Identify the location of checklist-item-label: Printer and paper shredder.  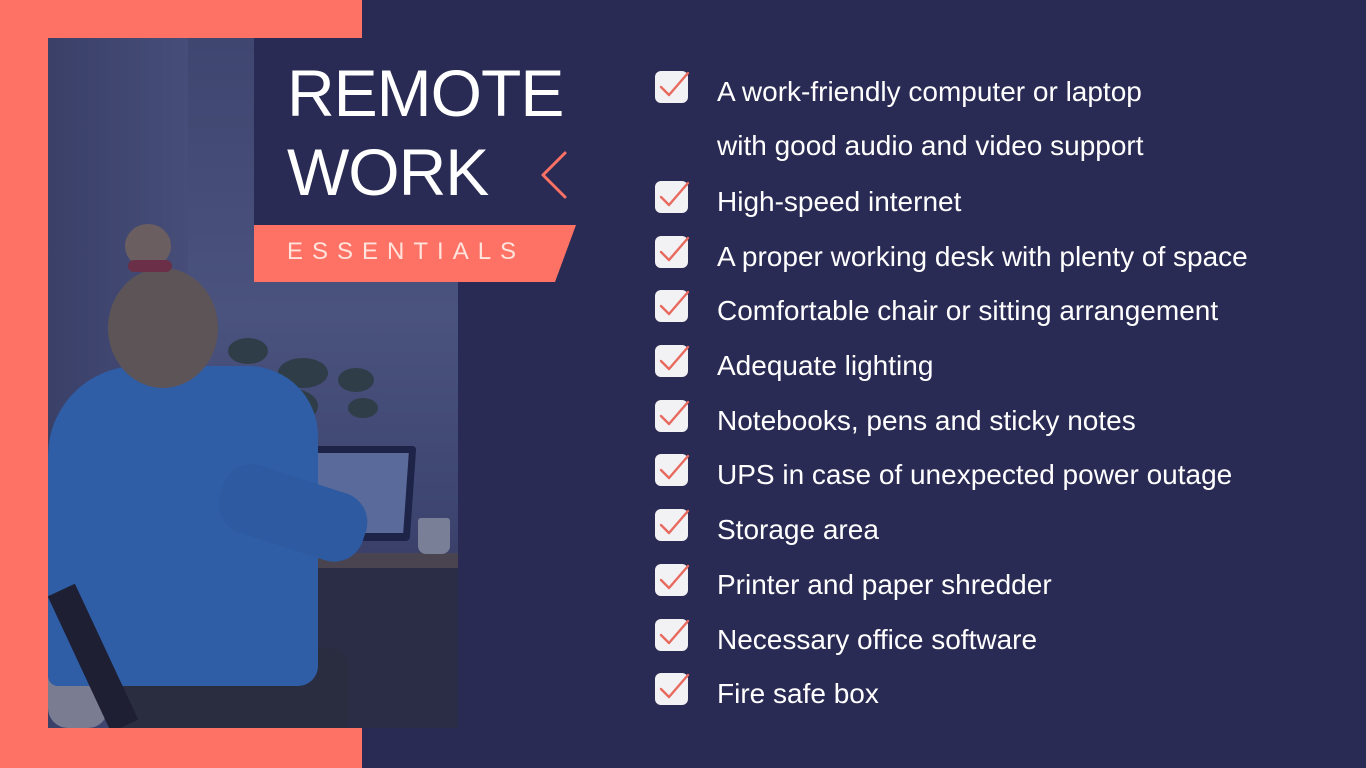
(884, 585).